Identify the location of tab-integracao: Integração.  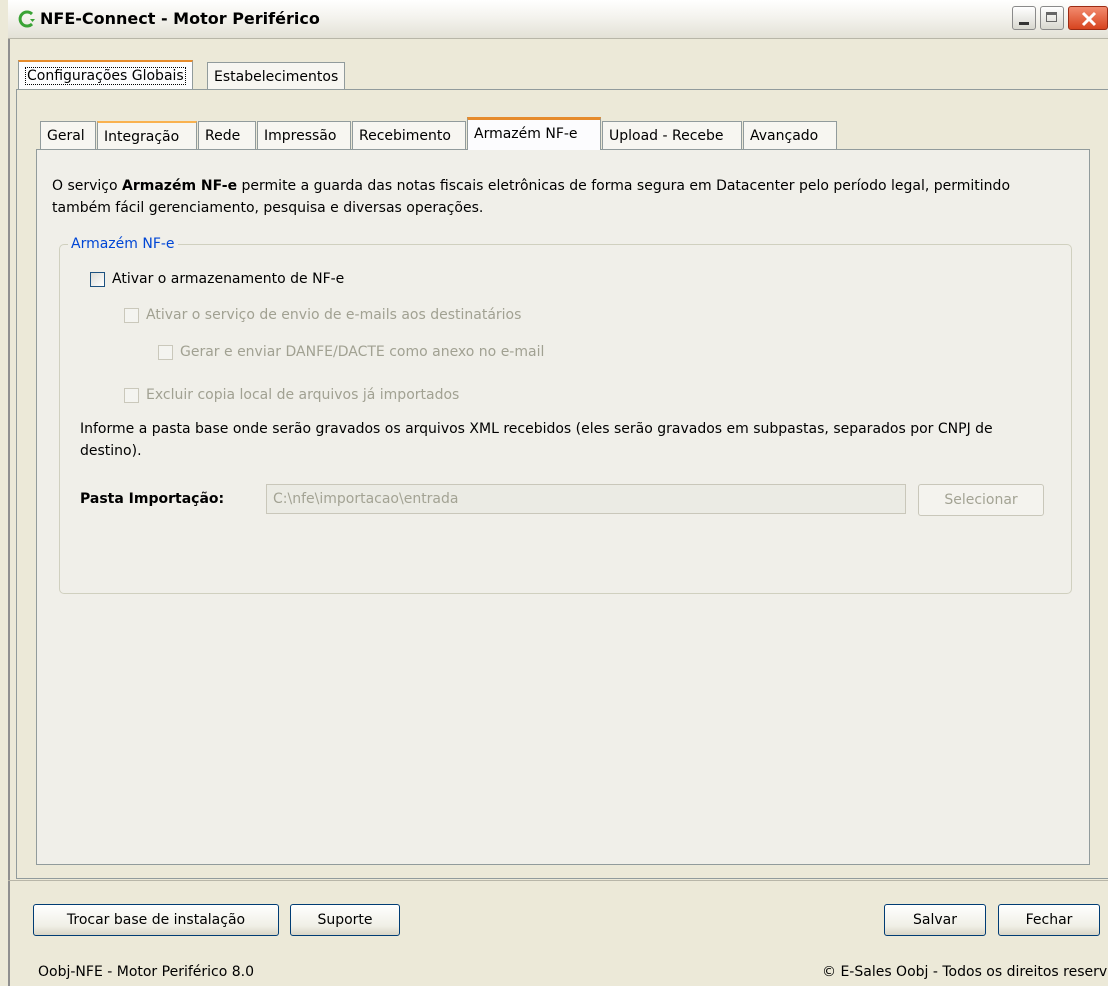
(147, 135).